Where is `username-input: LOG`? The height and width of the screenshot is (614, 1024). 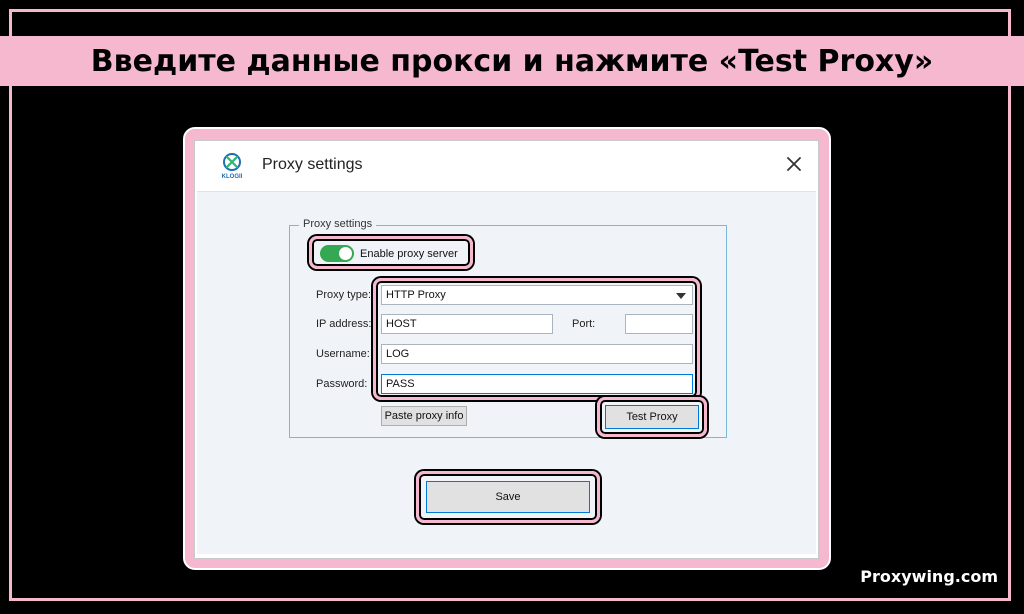 username-input: LOG is located at coordinates (537, 354).